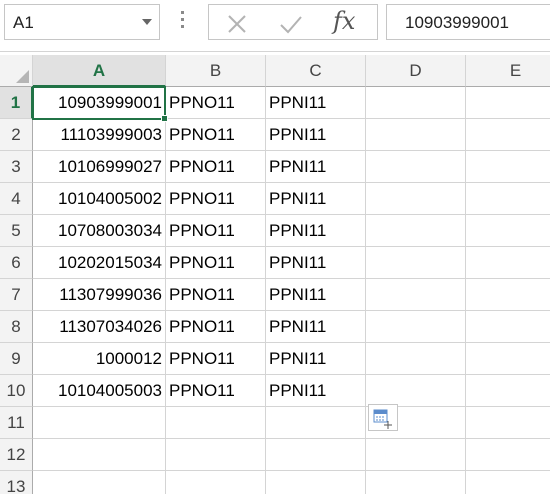  I want to click on more-options-icon, so click(182, 22).